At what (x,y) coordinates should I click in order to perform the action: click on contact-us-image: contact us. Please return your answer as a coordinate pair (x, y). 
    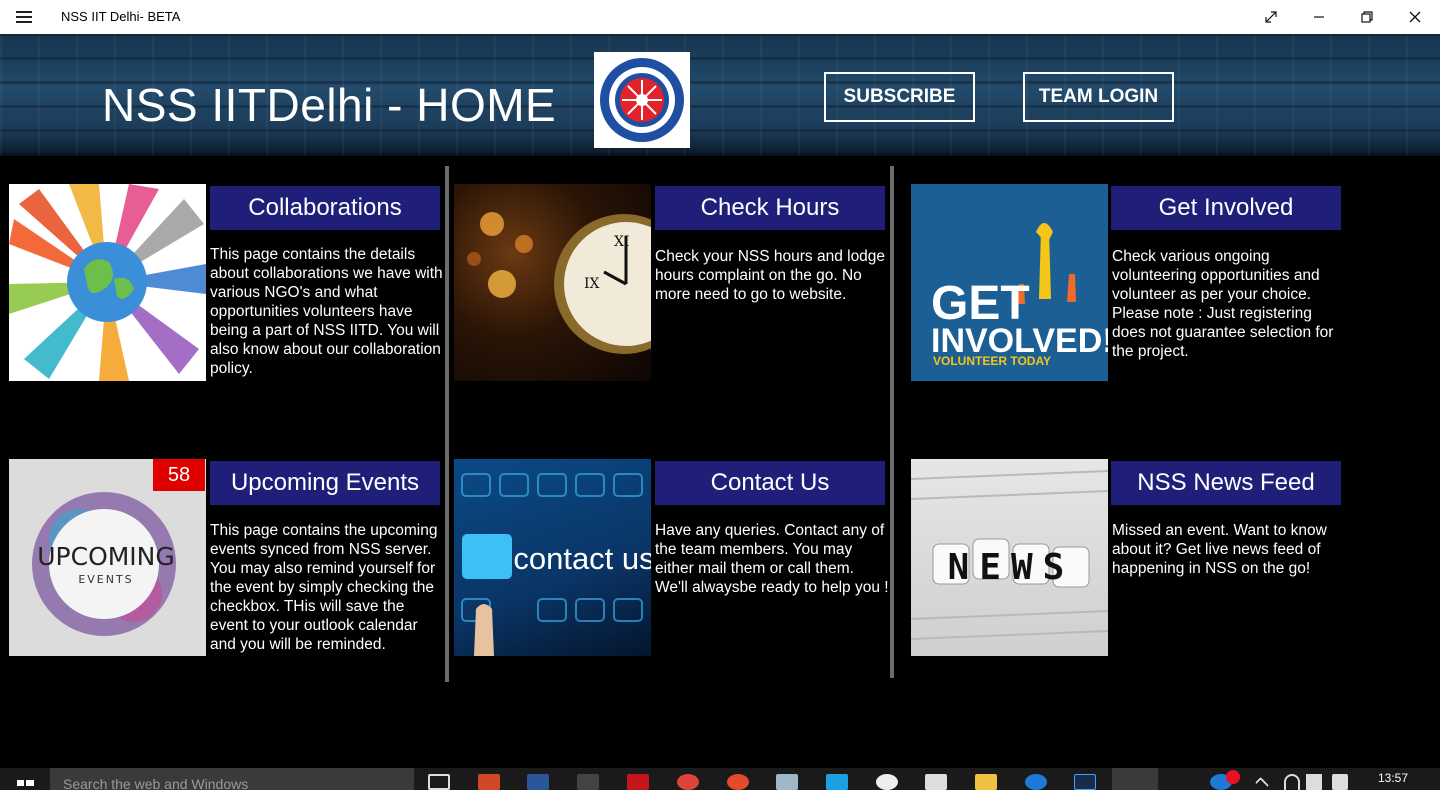
    Looking at the image, I should click on (552, 557).